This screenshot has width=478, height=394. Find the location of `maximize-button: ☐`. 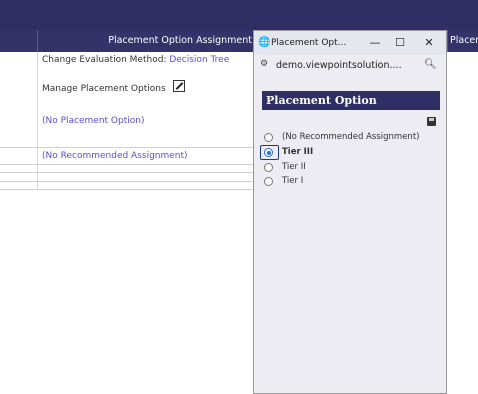

maximize-button: ☐ is located at coordinates (400, 43).